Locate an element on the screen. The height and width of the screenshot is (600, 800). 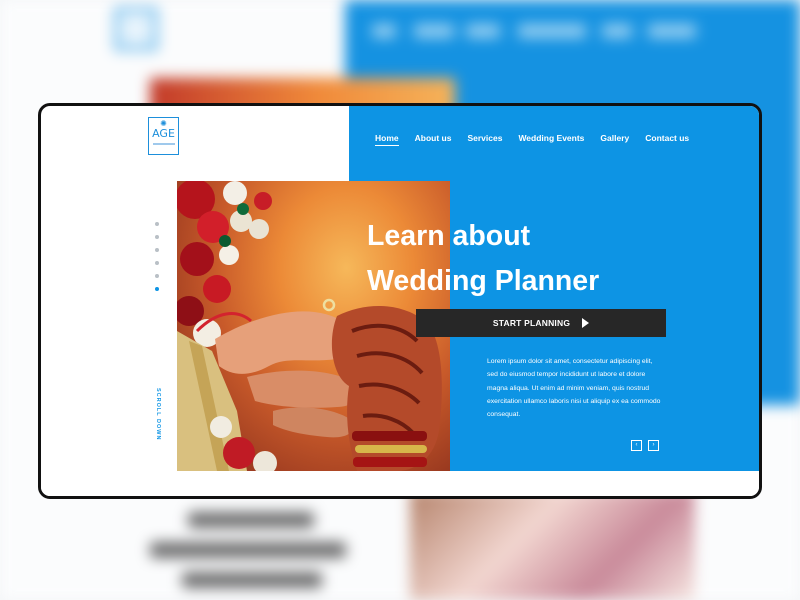
start-planning-label: START PLANNING is located at coordinates (531, 323).